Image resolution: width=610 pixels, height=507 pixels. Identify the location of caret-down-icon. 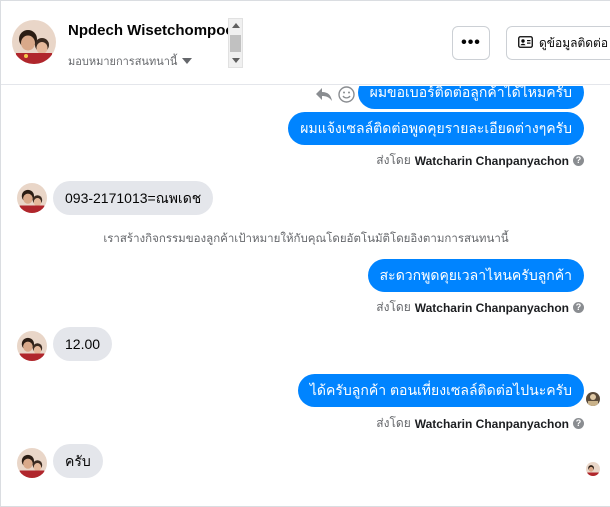
(187, 61).